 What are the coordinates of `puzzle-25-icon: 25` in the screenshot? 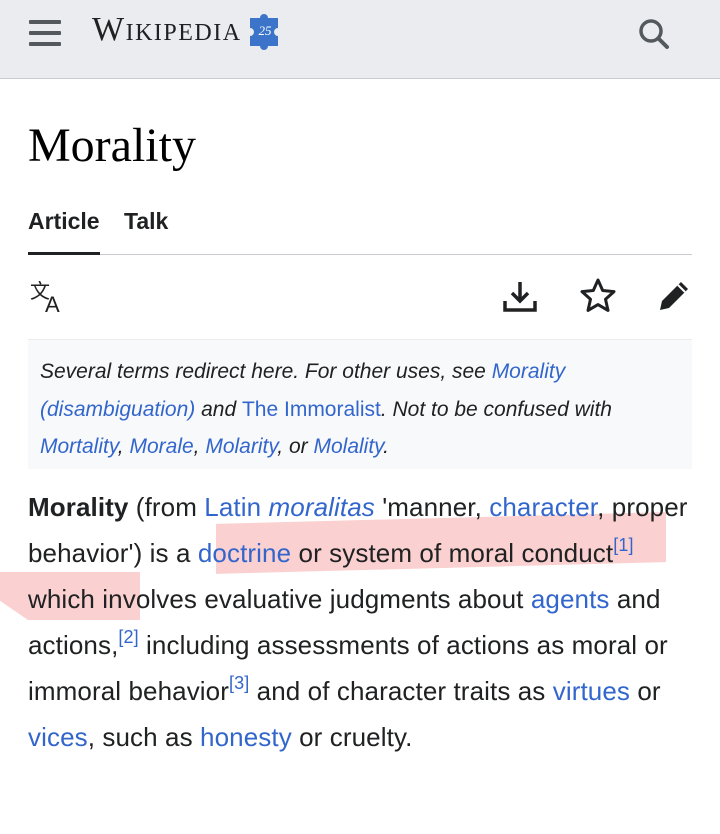 It's located at (263, 32).